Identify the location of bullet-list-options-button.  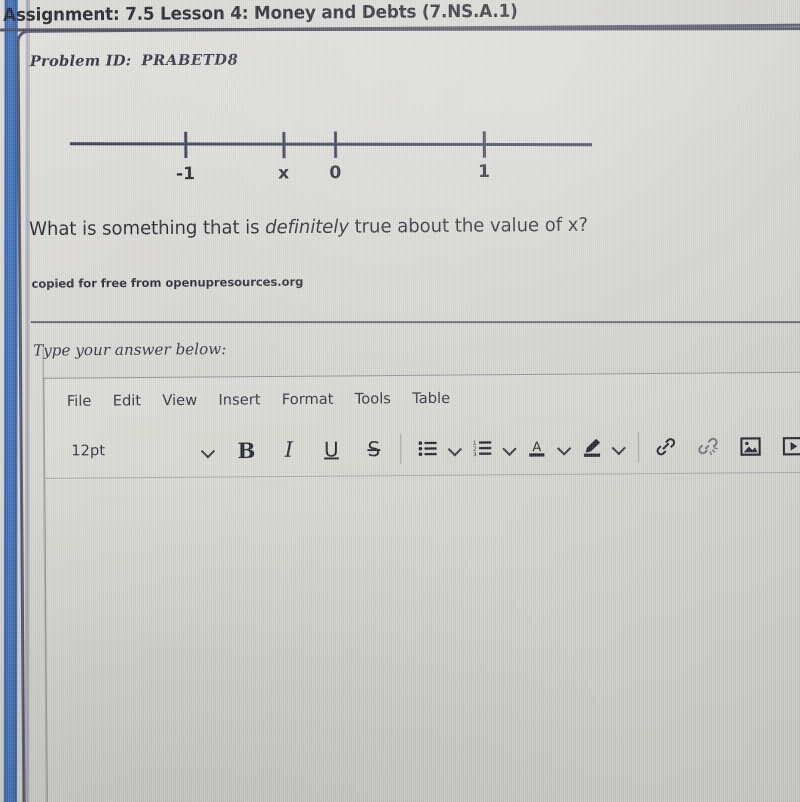
(455, 448).